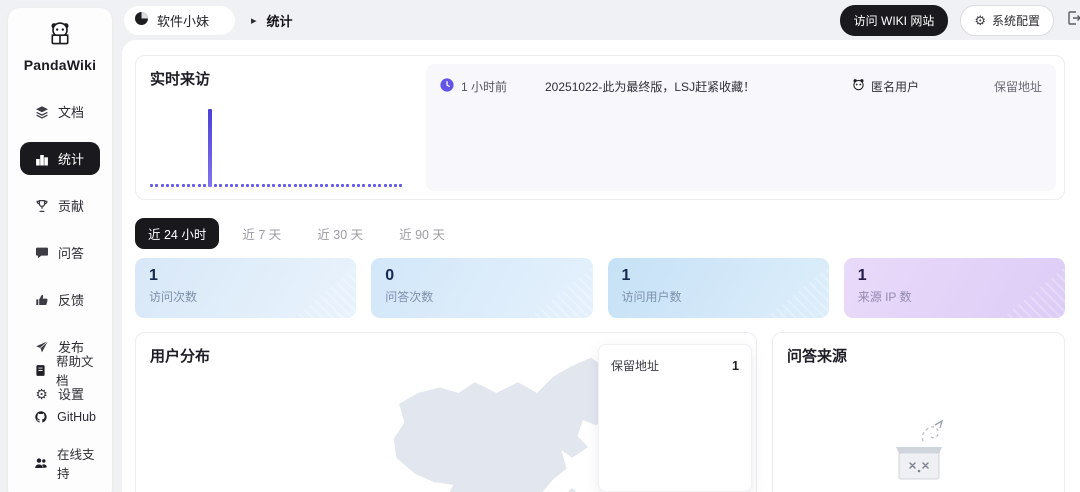 Image resolution: width=1080 pixels, height=492 pixels. I want to click on sidebar-item-help-docs: 帮助文档, so click(60, 370).